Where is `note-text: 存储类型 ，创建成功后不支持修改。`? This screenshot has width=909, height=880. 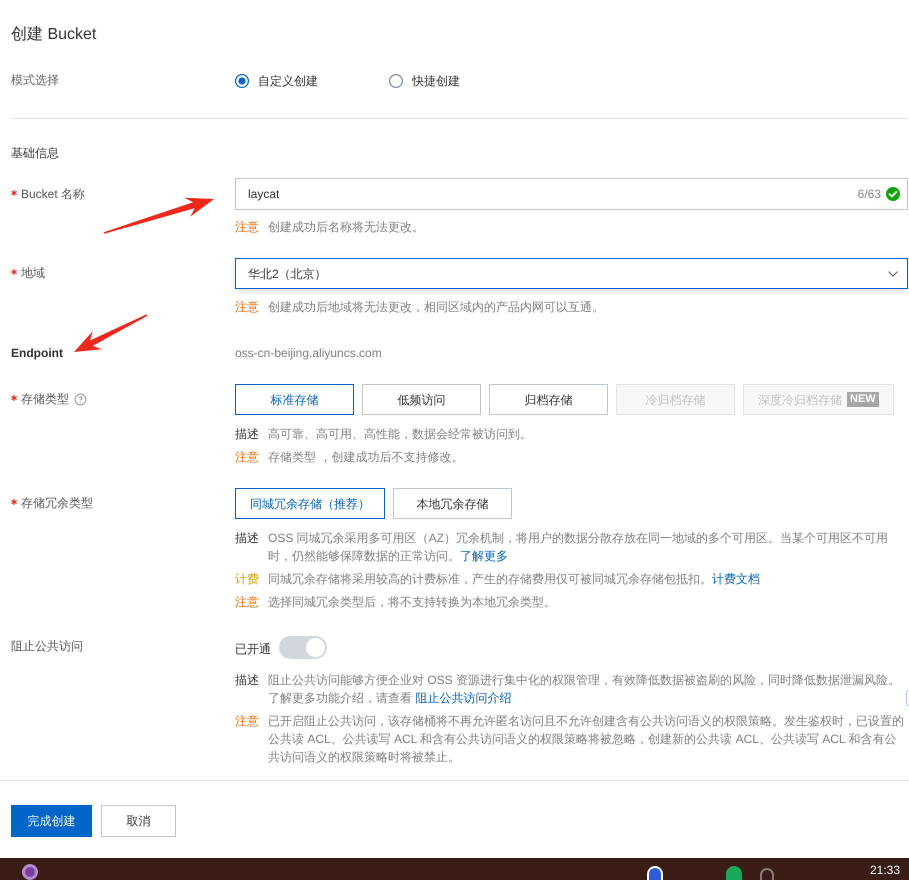 note-text: 存储类型 ，创建成功后不支持修改。 is located at coordinates (366, 457).